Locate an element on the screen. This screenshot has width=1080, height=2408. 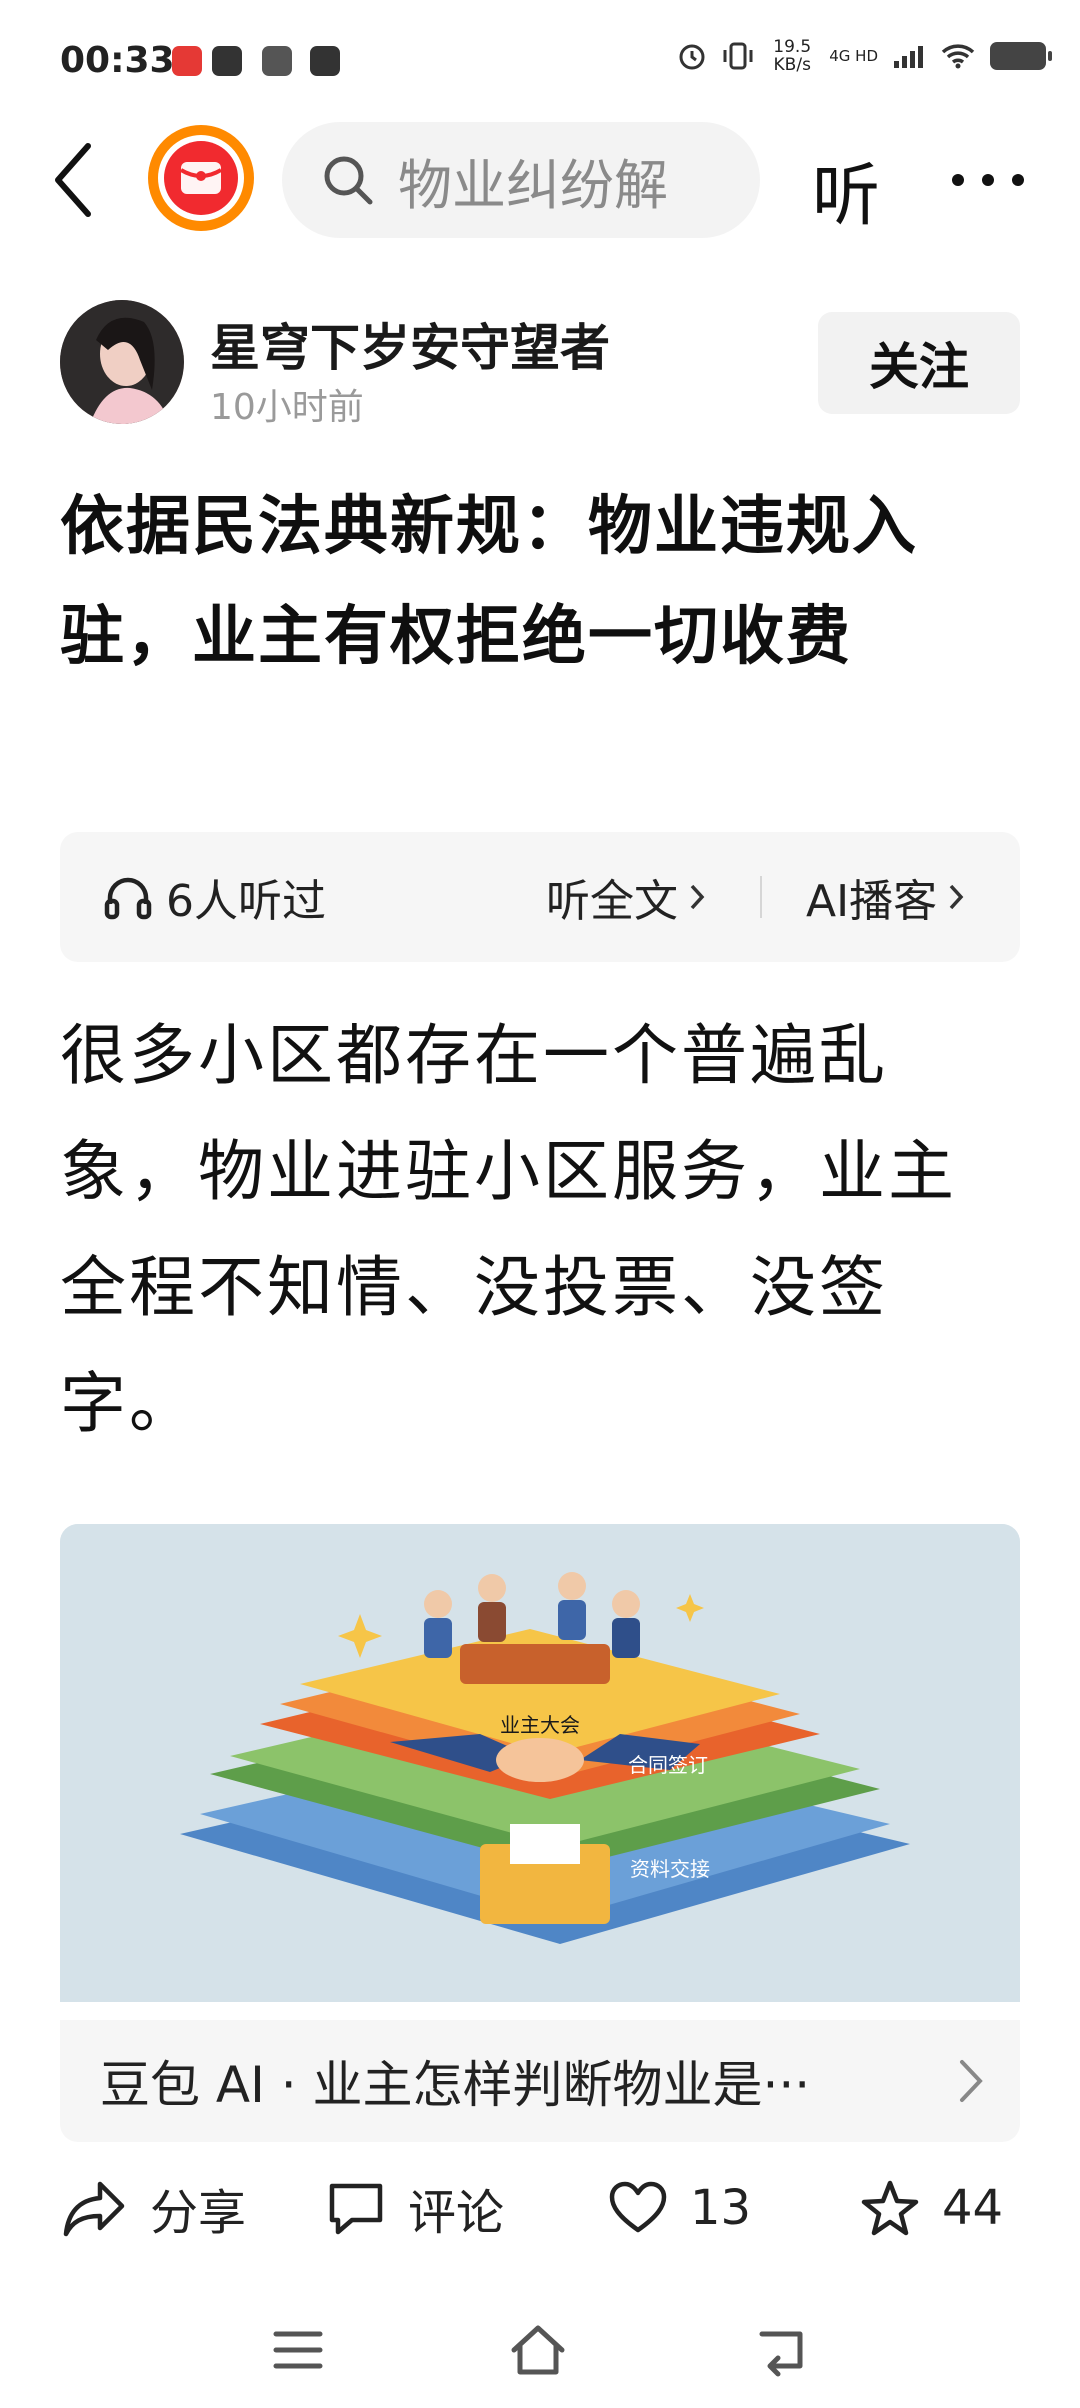
image-label-1: 业主大会 is located at coordinates (540, 1725).